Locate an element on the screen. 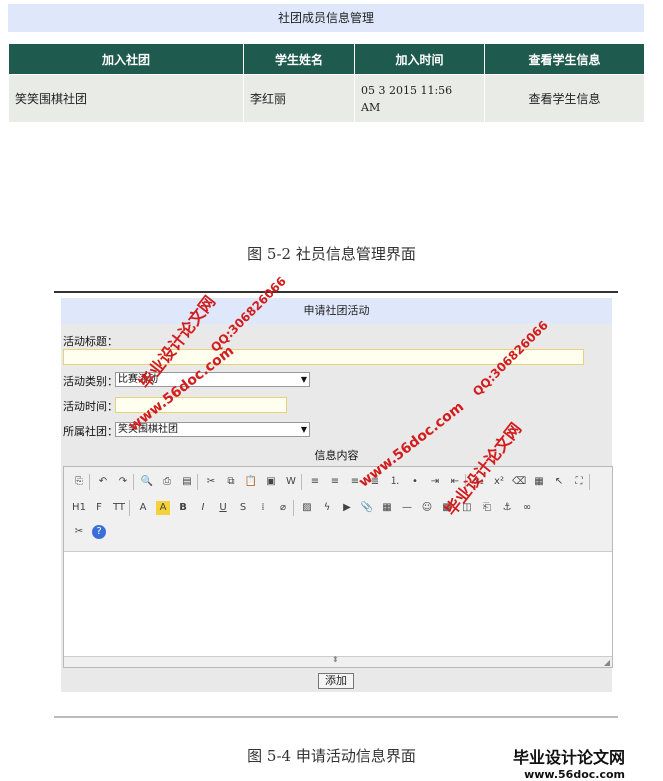 The image size is (663, 781). cursor-icon: ↖ is located at coordinates (559, 482).